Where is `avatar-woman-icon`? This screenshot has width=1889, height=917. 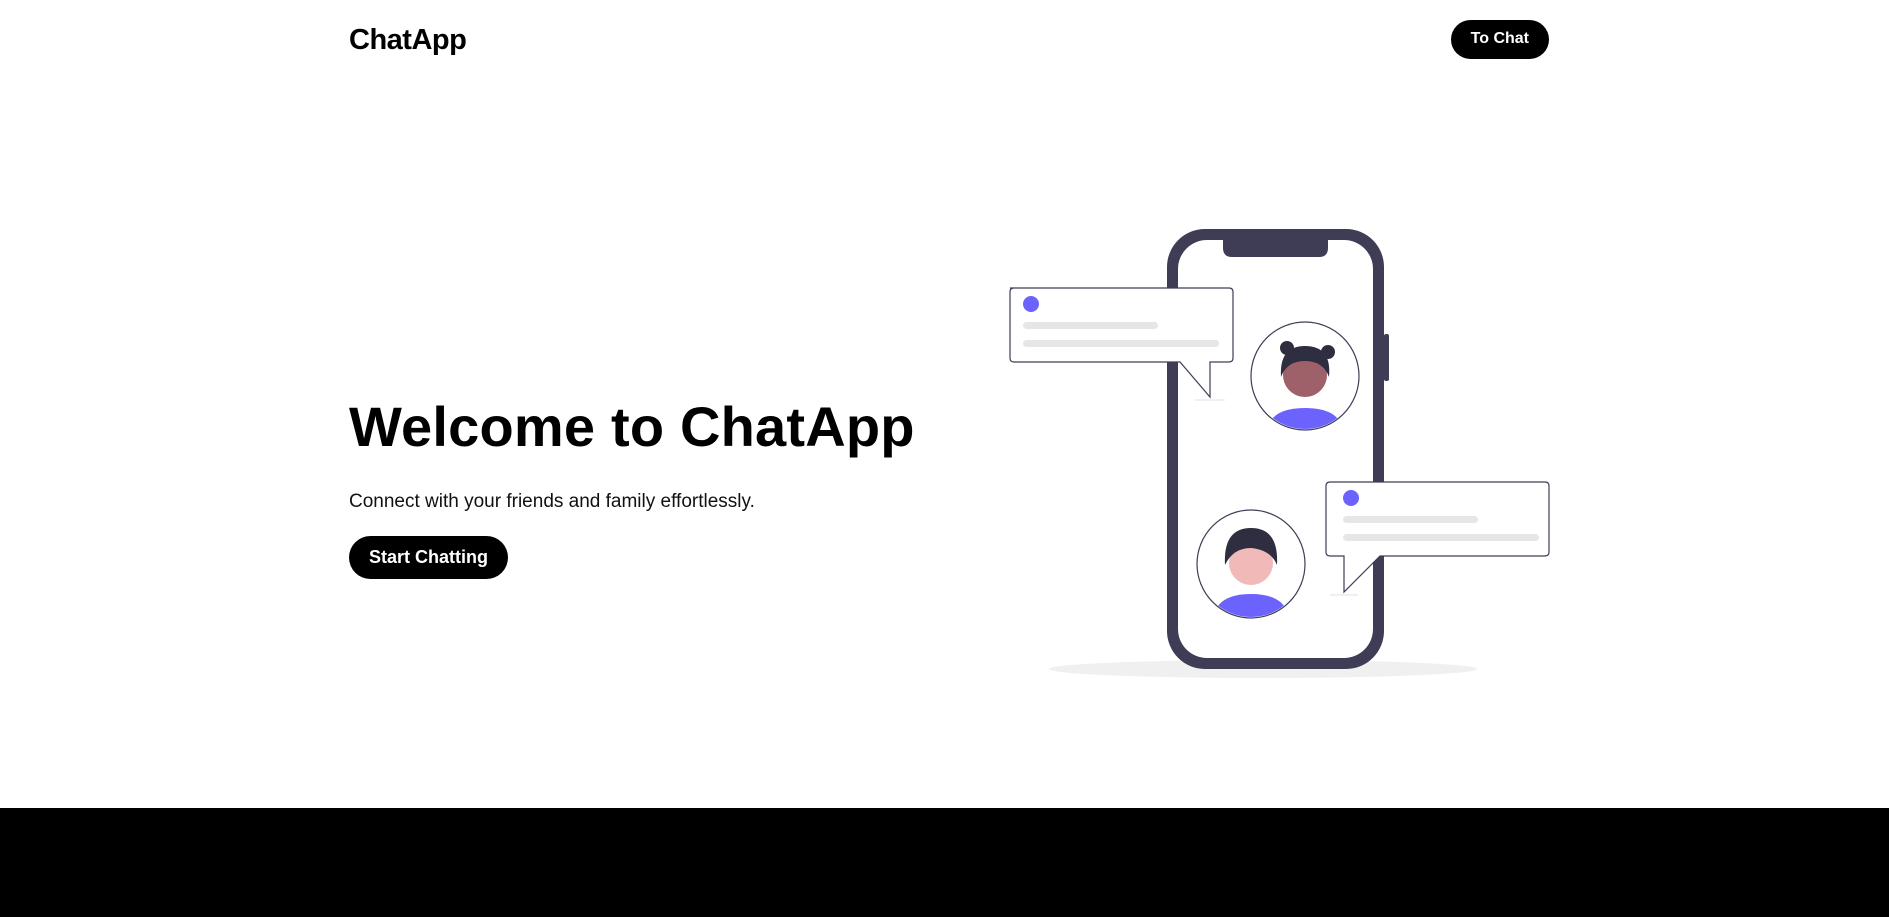 avatar-woman-icon is located at coordinates (1305, 376).